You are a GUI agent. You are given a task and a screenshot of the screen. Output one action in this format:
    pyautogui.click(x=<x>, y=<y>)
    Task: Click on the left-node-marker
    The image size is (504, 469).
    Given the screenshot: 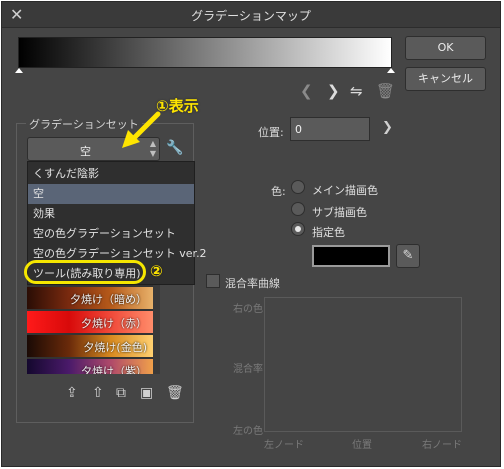 What is the action you would take?
    pyautogui.click(x=19, y=70)
    